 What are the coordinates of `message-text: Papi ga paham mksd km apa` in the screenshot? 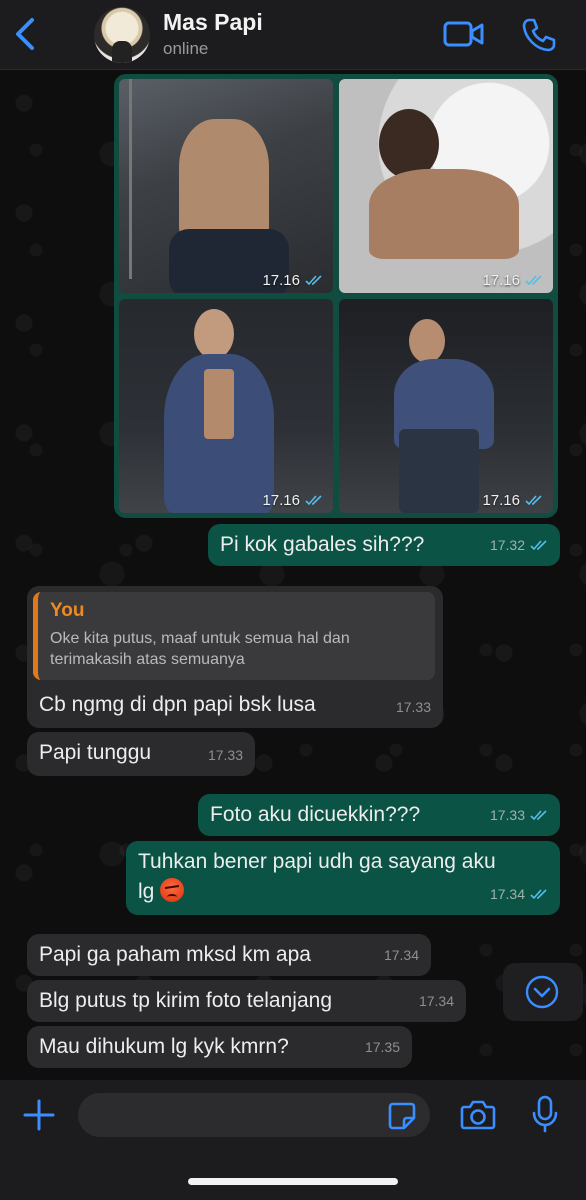 It's located at (175, 954).